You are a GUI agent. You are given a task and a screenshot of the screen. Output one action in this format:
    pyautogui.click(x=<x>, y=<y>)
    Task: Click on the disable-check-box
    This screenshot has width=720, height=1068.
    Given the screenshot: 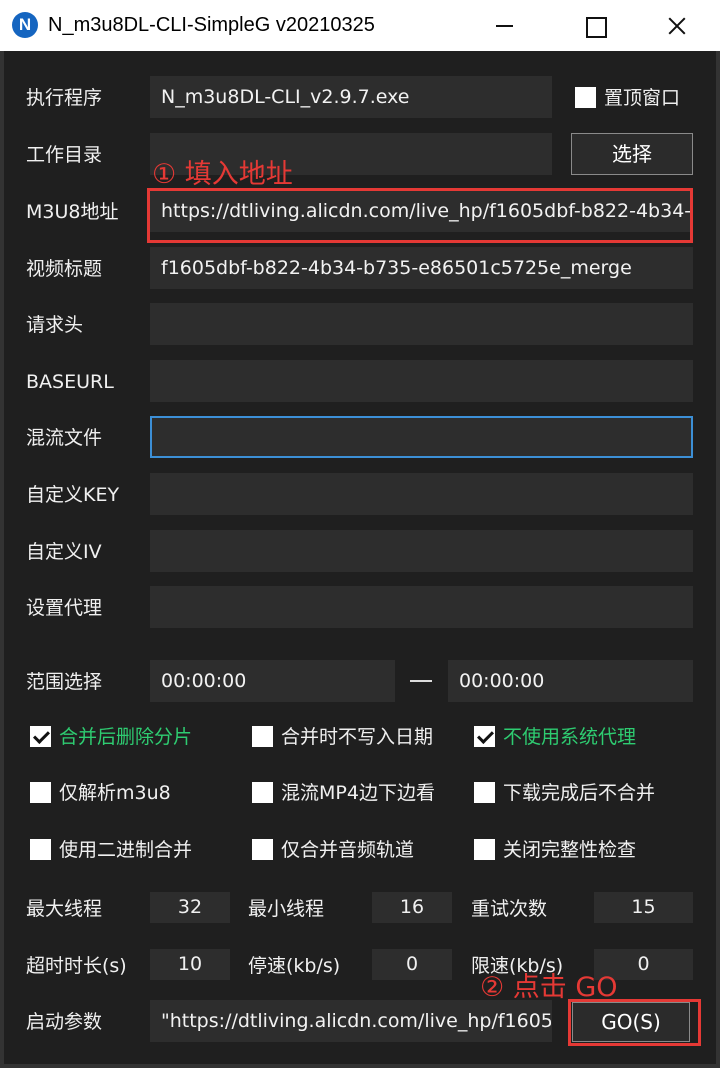 What is the action you would take?
    pyautogui.click(x=484, y=849)
    